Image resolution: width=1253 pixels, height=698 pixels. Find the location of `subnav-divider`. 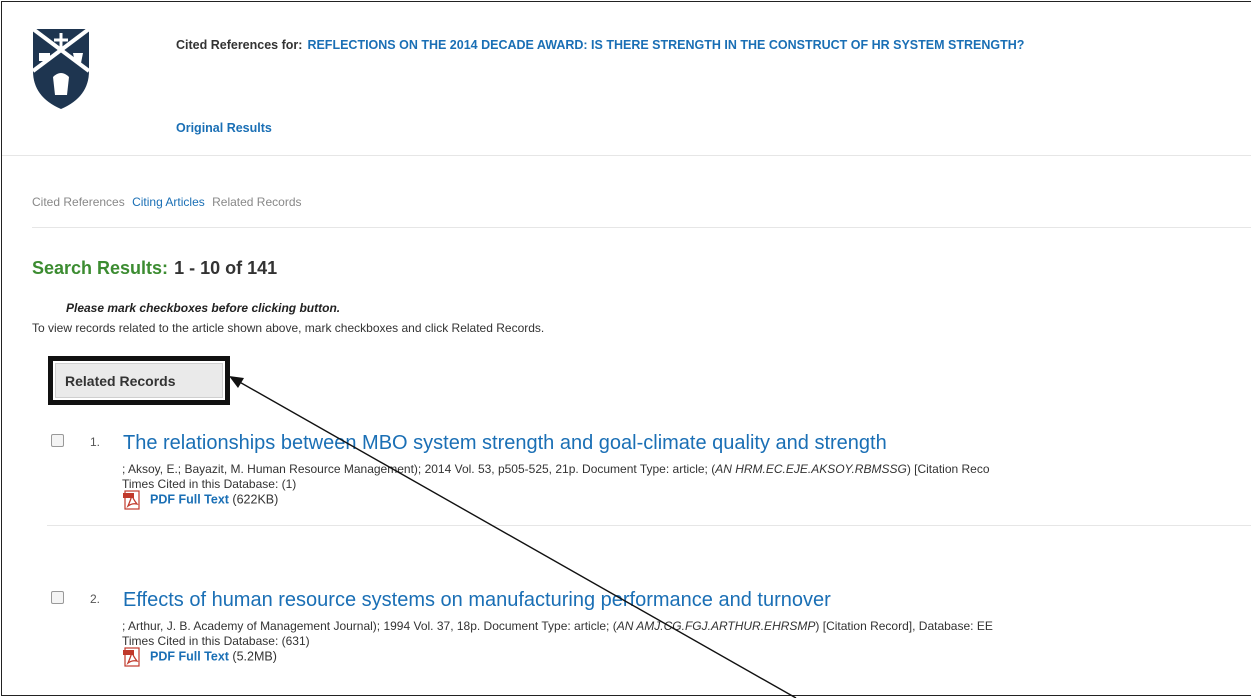

subnav-divider is located at coordinates (641, 227).